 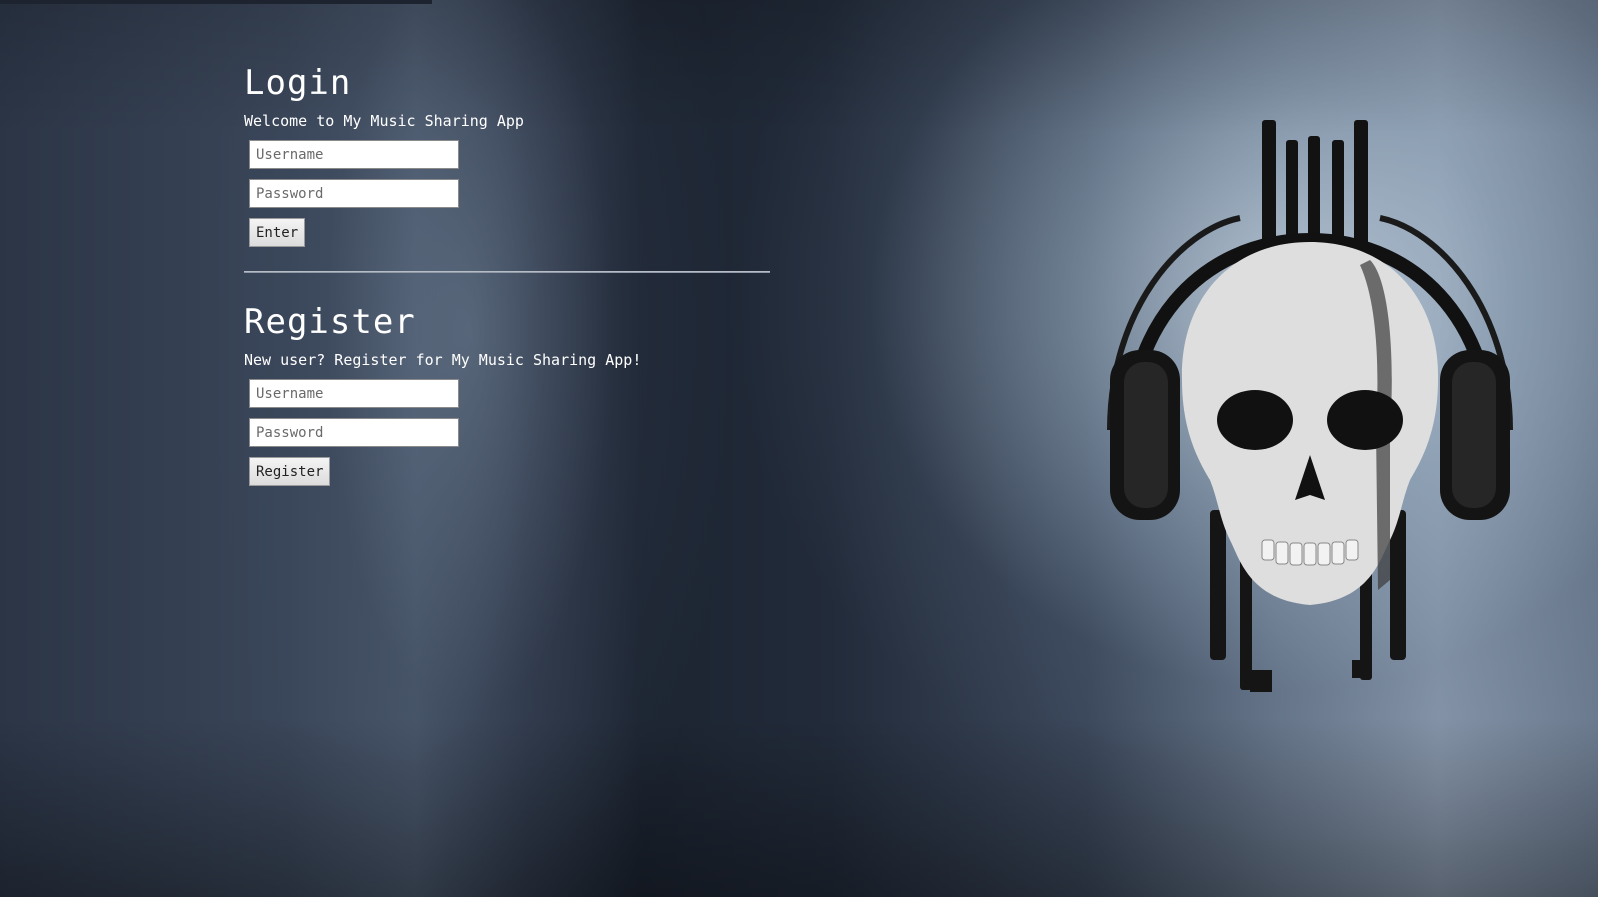 What do you see at coordinates (354, 432) in the screenshot?
I see `register-password-input` at bounding box center [354, 432].